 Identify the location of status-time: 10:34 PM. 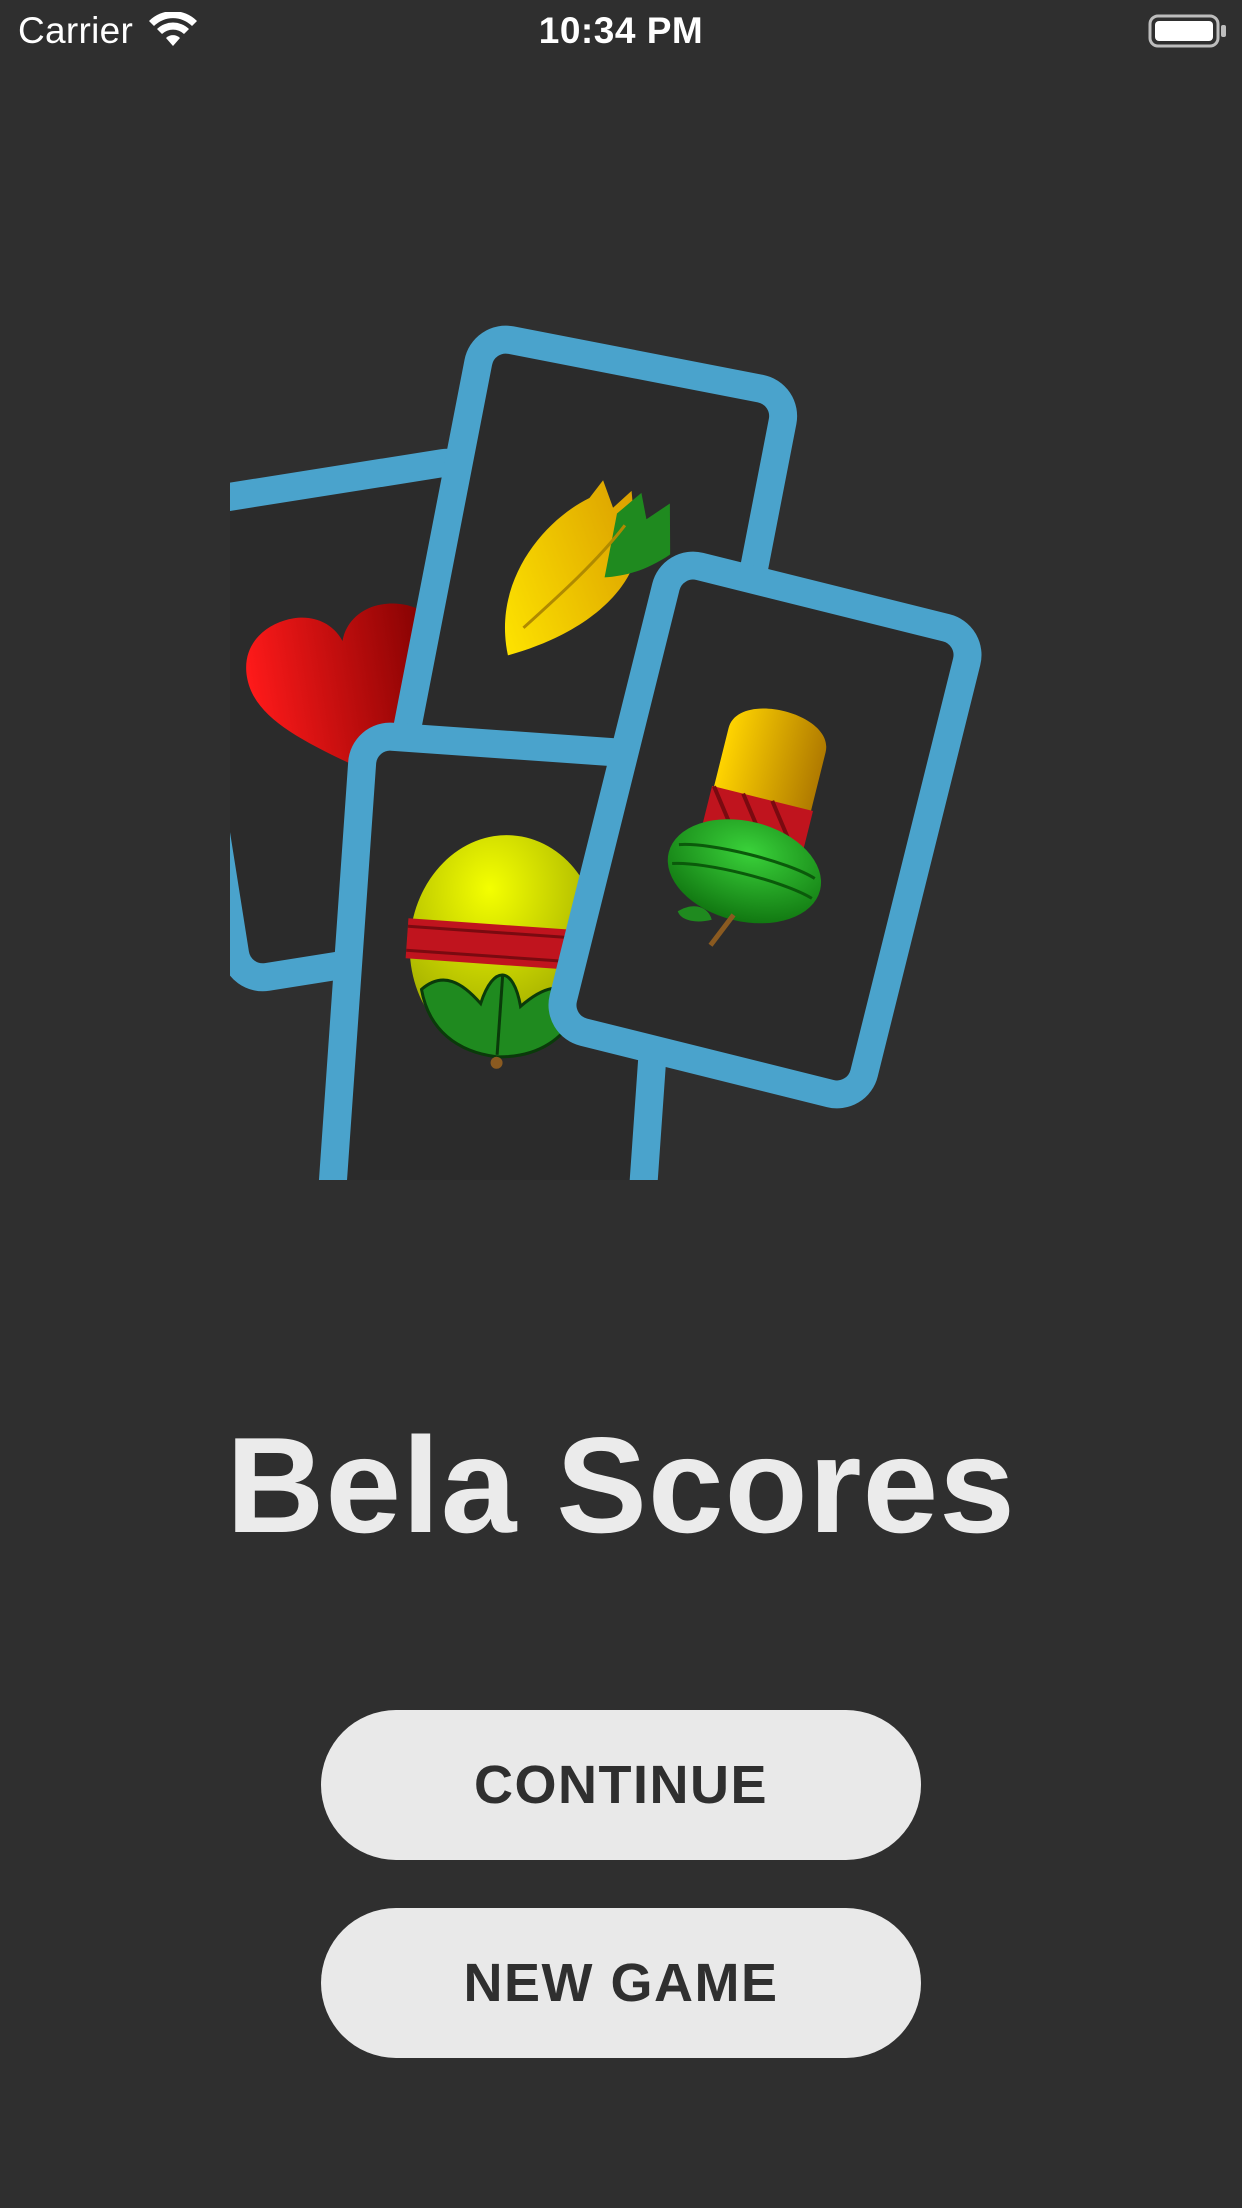
(621, 30).